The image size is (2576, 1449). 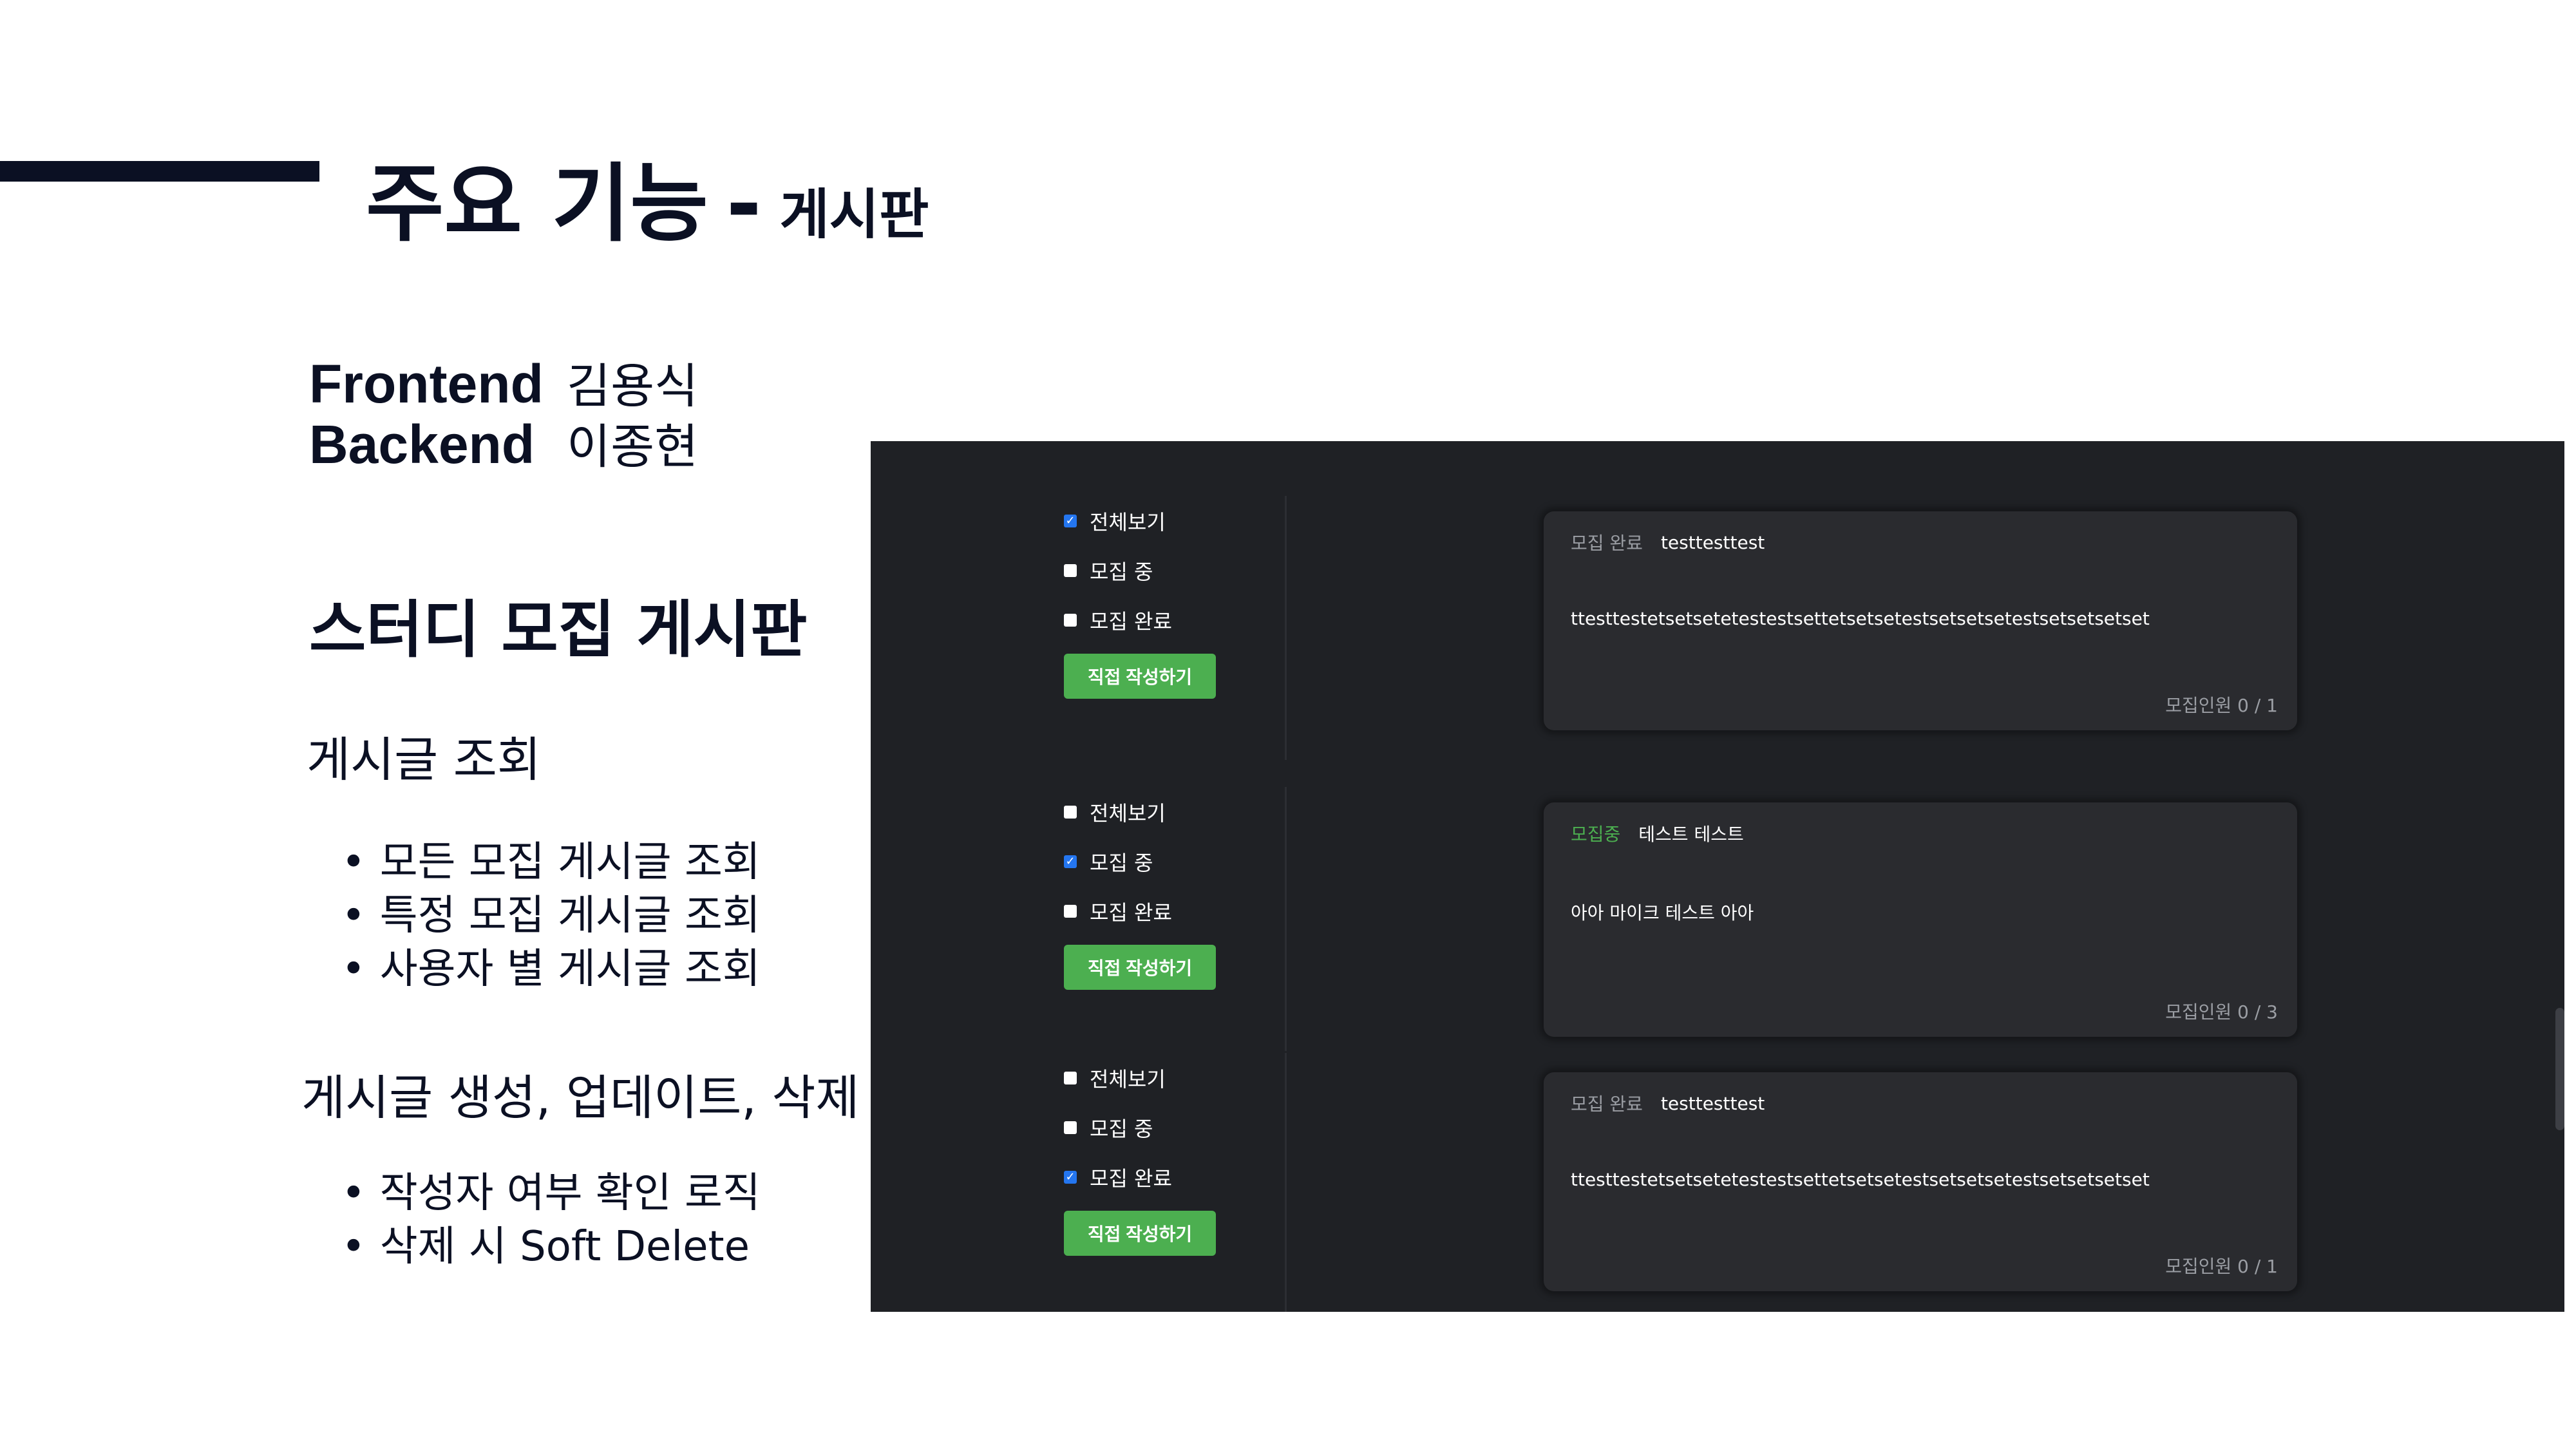 I want to click on filter-completed: ✓ 모집 완료, so click(x=1160, y=1177).